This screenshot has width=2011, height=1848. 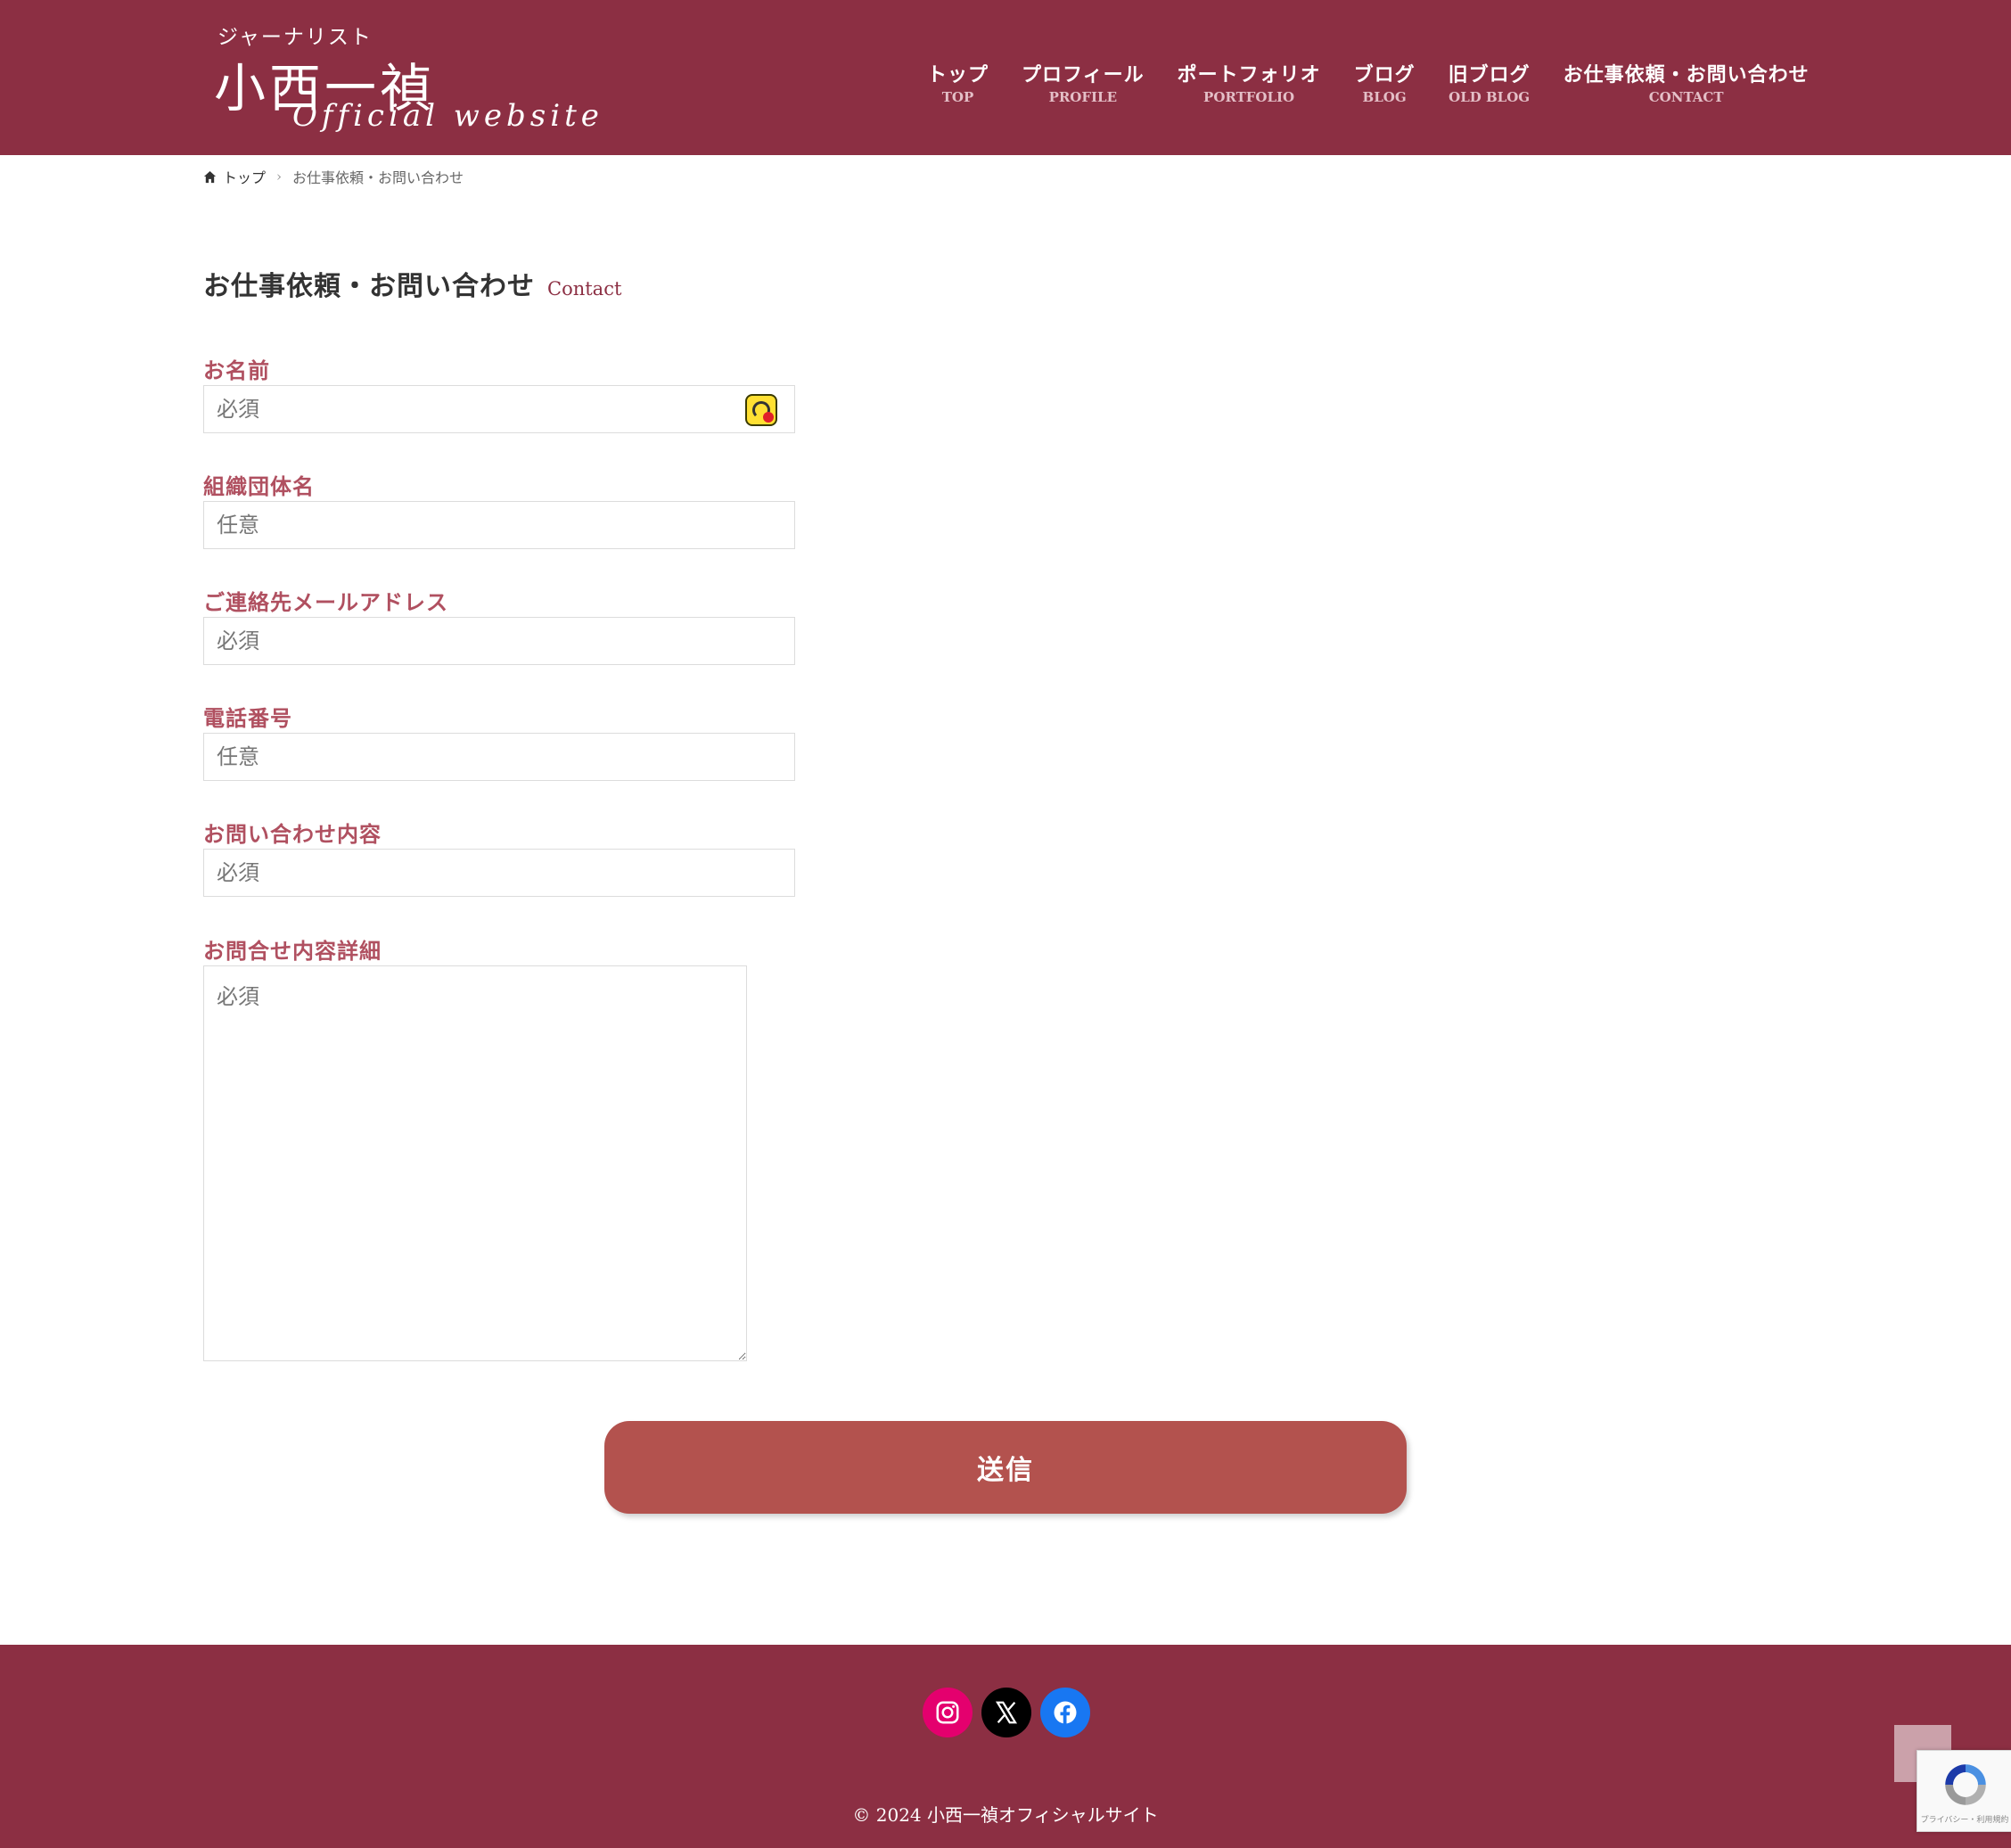 I want to click on nav-sublabel: CONTACT, so click(x=1686, y=97).